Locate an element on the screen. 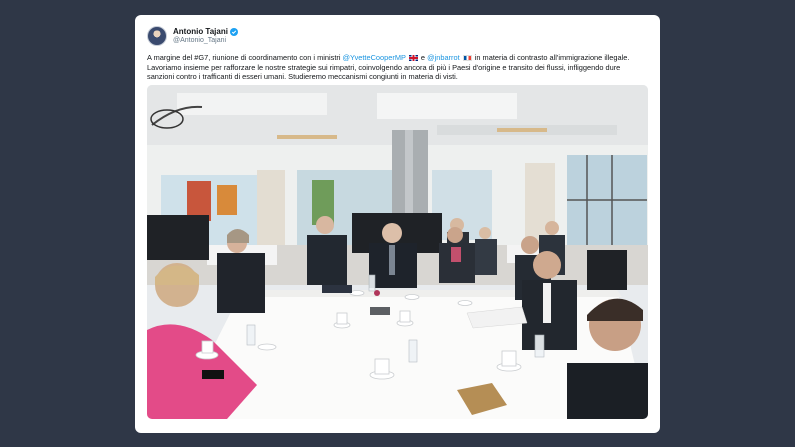  mention-link: @jnbarrot is located at coordinates (443, 57).